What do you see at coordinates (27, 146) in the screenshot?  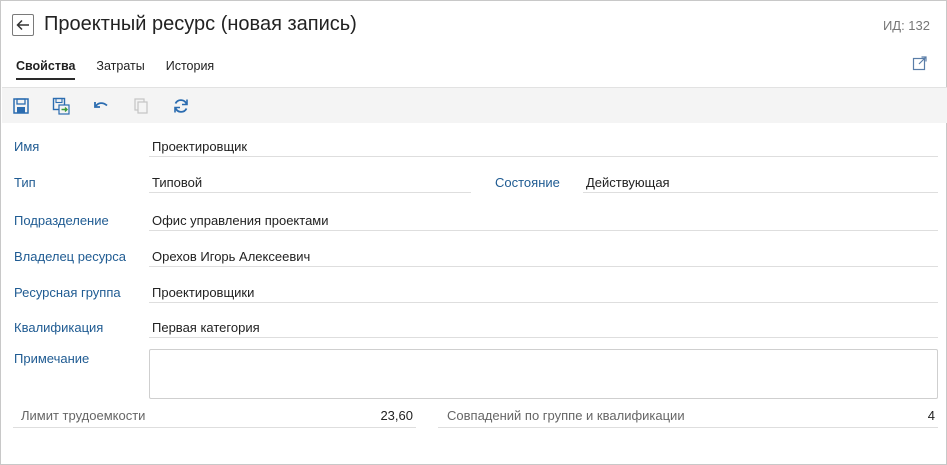 I see `name-label: Имя` at bounding box center [27, 146].